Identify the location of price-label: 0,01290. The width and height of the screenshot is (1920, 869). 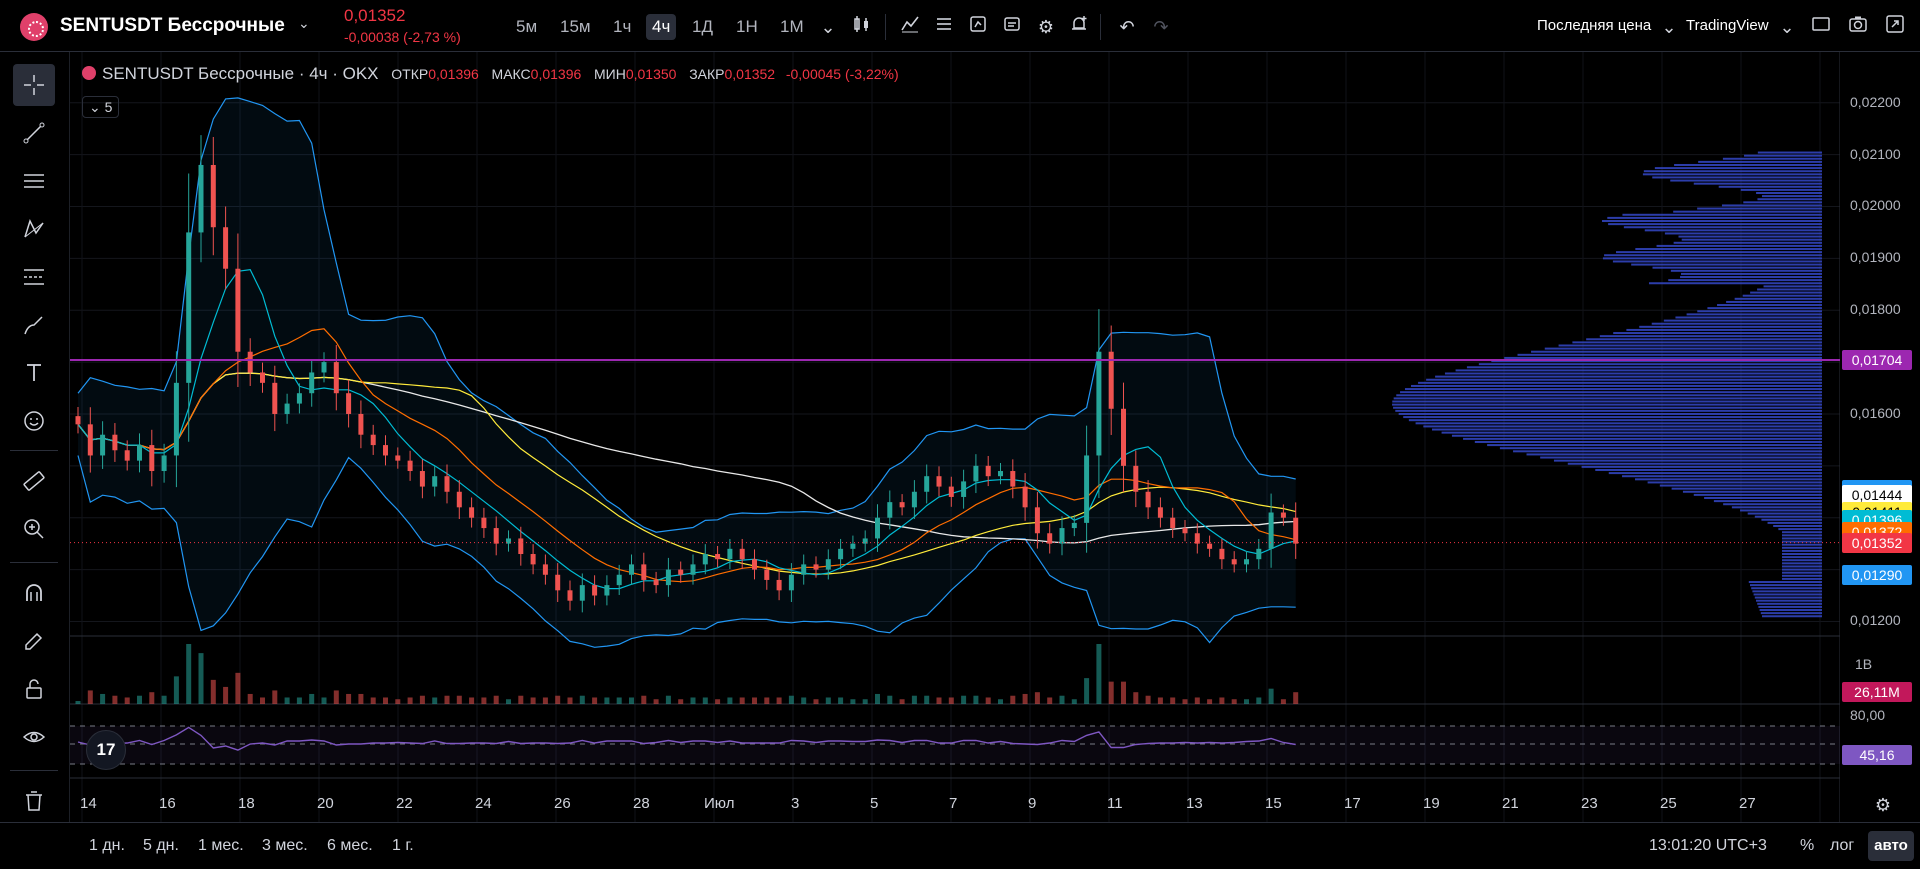
(1877, 574).